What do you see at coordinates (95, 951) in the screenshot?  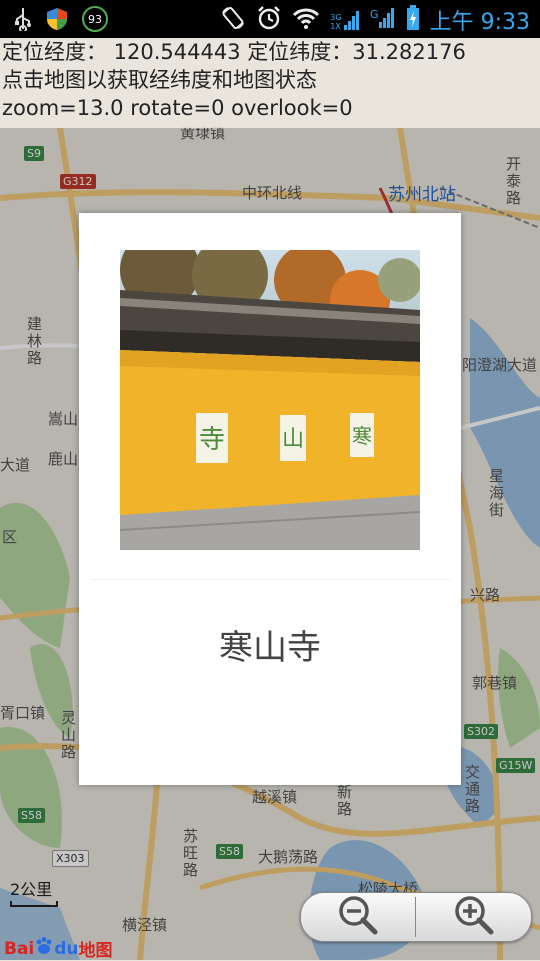 I see `logo-text-map: 地图` at bounding box center [95, 951].